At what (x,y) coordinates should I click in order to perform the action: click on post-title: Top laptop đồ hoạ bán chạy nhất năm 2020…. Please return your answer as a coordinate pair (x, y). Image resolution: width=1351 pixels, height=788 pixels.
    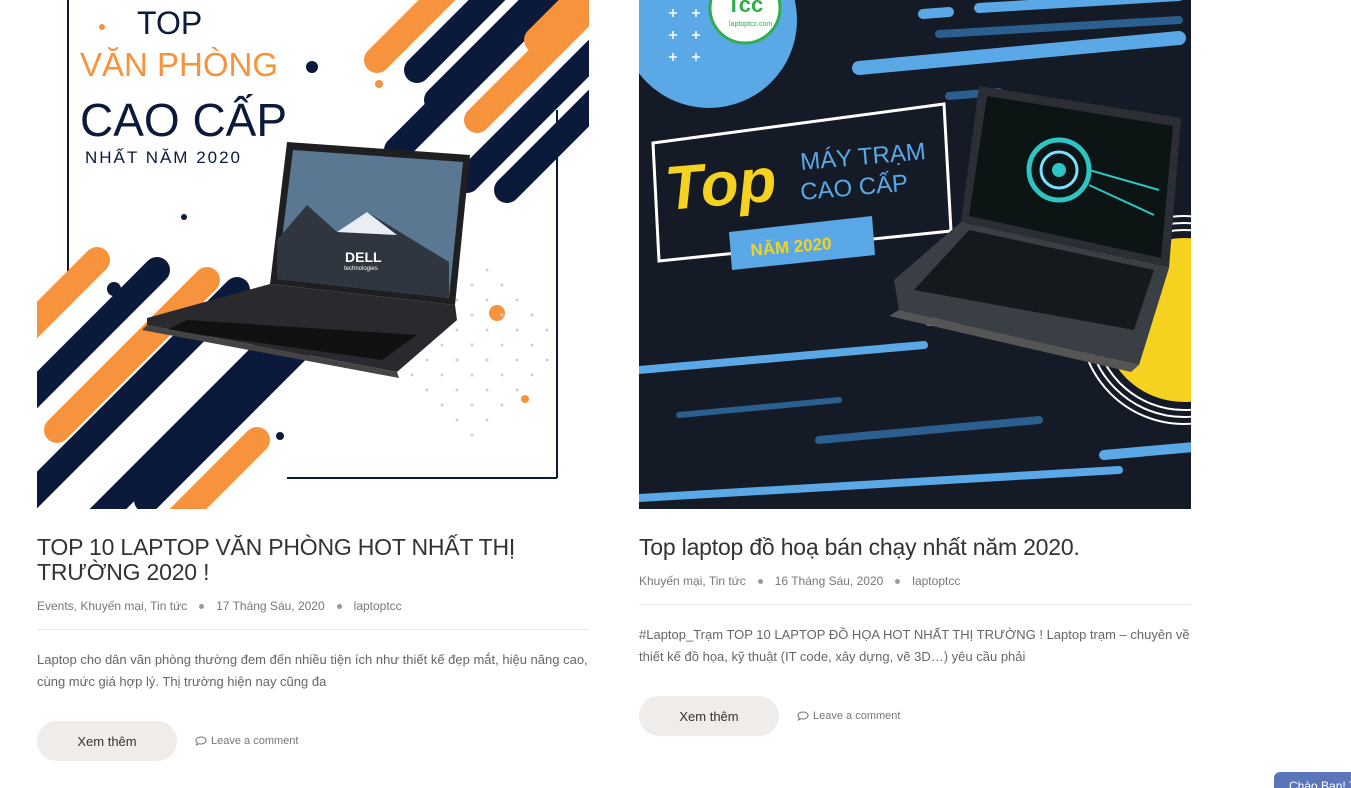
    Looking at the image, I should click on (915, 547).